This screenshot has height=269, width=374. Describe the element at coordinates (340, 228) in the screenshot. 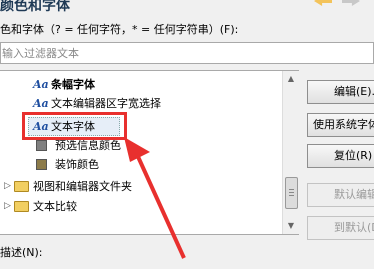

I see `go-to-default-button: 到默认(D)` at that location.